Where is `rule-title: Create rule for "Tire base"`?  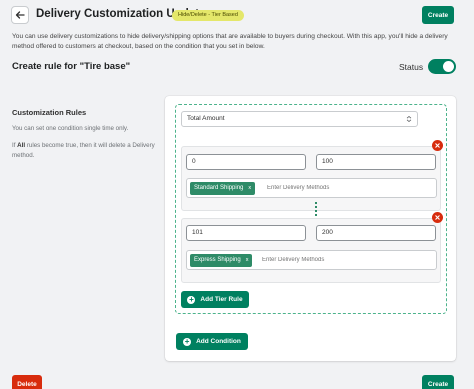
rule-title: Create rule for "Tire base" is located at coordinates (71, 66).